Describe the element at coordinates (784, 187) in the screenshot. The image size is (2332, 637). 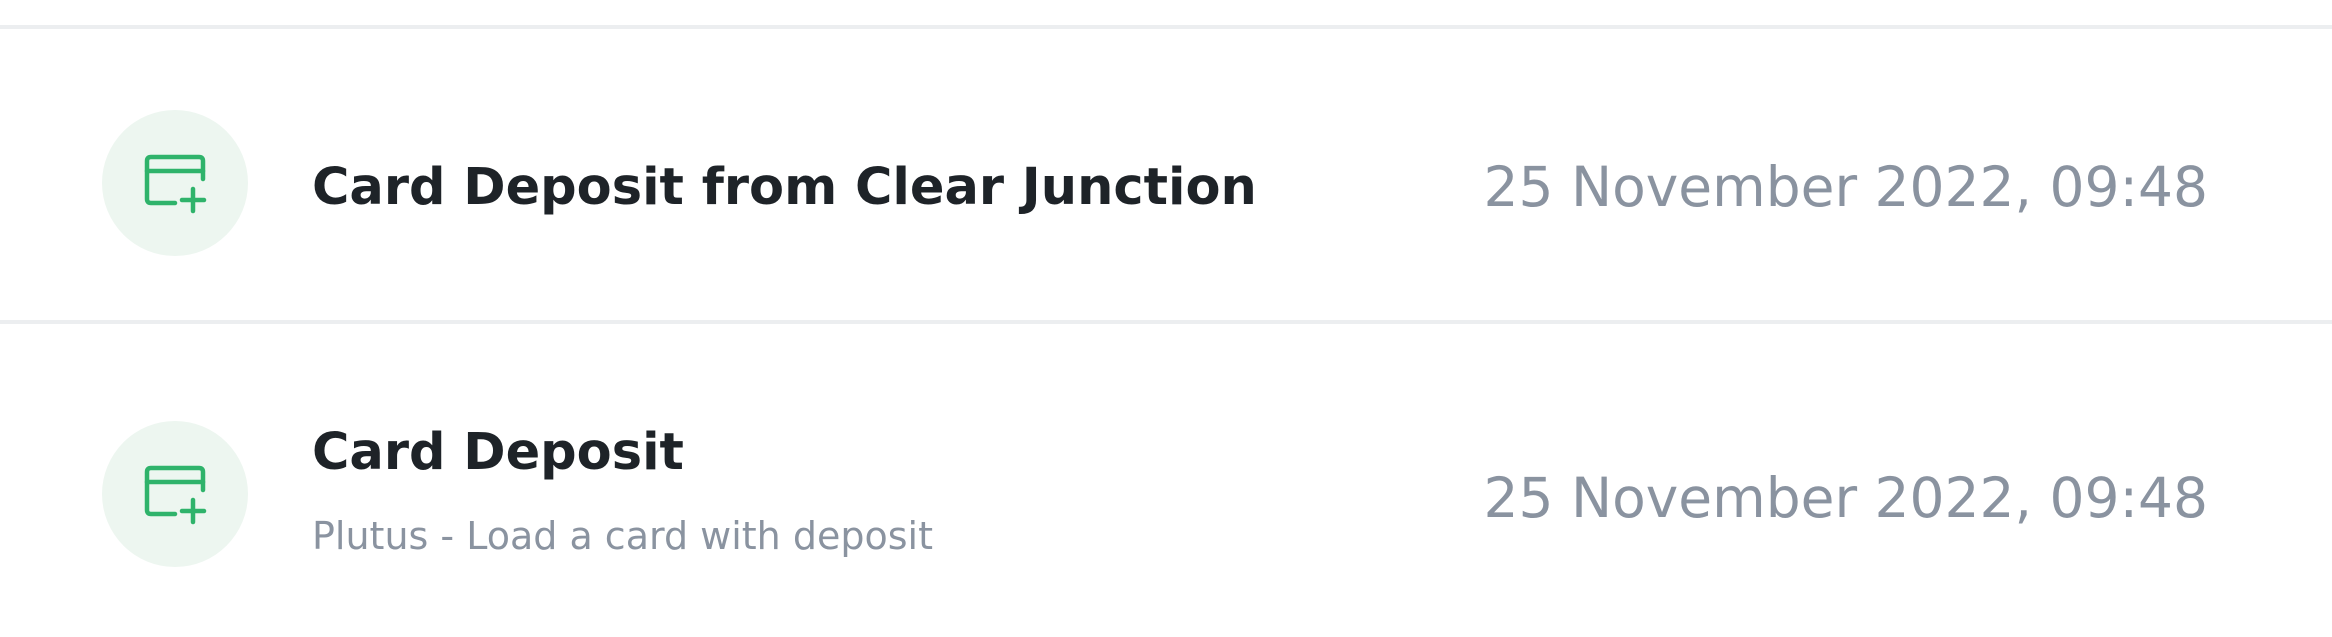
I see `transaction-title: Card Deposit from Clear Junction` at that location.